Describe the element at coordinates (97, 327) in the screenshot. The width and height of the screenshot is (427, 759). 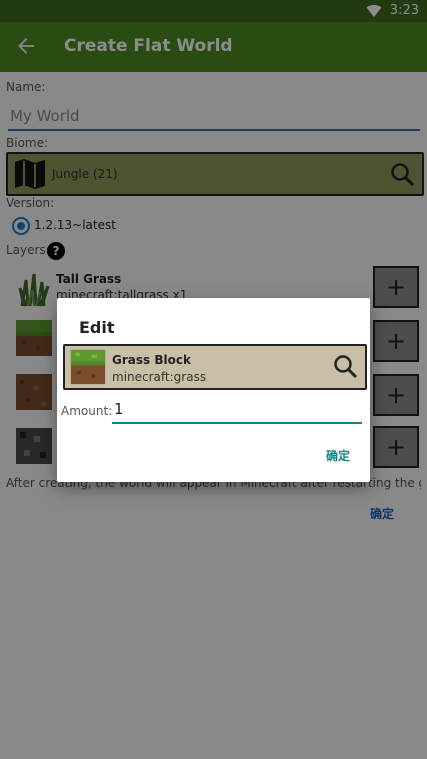
I see `dialog-title: Edit` at that location.